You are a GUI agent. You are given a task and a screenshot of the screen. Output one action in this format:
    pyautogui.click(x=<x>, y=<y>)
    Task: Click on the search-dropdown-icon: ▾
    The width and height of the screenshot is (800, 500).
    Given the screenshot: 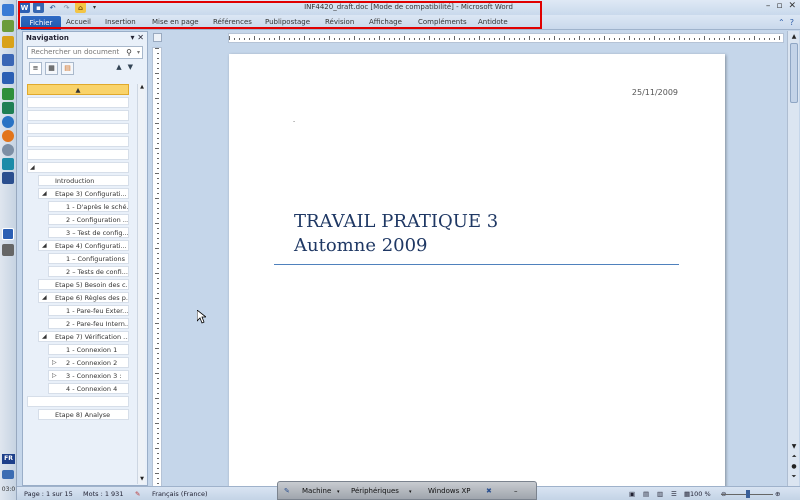 What is the action you would take?
    pyautogui.click(x=138, y=52)
    